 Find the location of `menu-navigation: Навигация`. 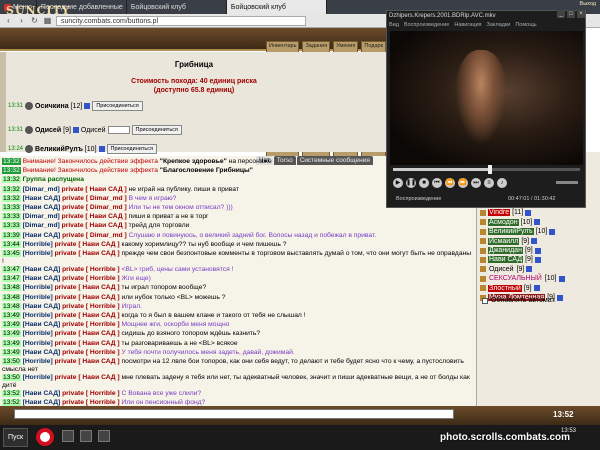

menu-navigation: Навигация is located at coordinates (467, 25).